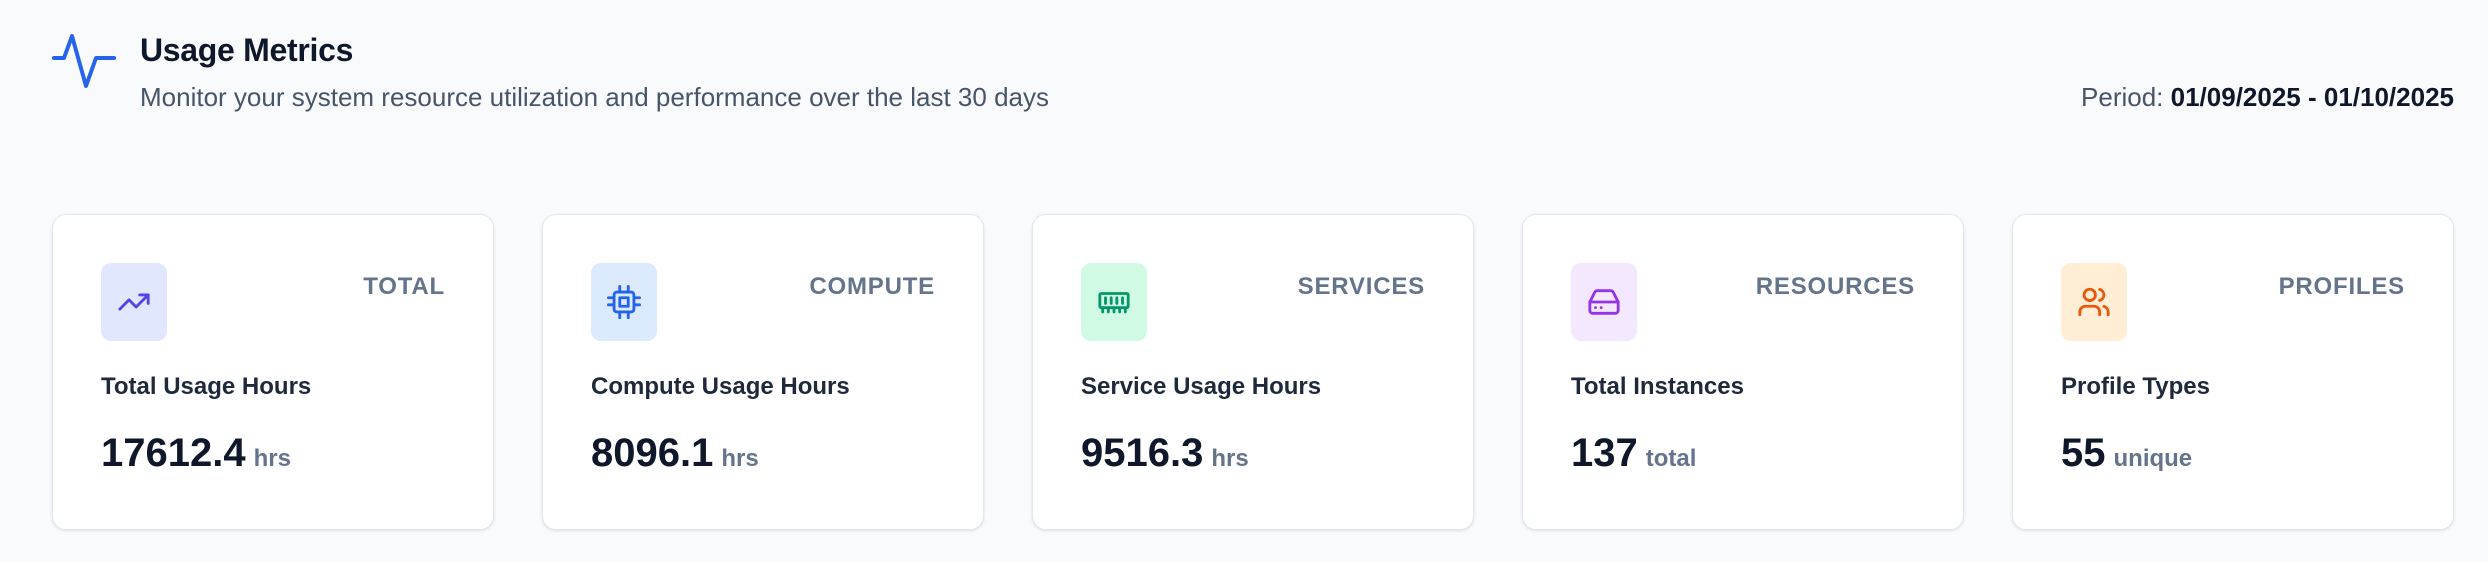 The width and height of the screenshot is (2488, 562). Describe the element at coordinates (84, 61) in the screenshot. I see `activity-icon` at that location.